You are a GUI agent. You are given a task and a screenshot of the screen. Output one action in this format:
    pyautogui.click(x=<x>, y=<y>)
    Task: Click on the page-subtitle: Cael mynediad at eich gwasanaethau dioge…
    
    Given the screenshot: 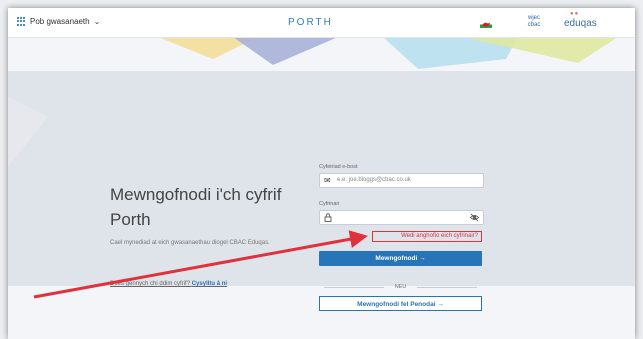 What is the action you would take?
    pyautogui.click(x=190, y=243)
    